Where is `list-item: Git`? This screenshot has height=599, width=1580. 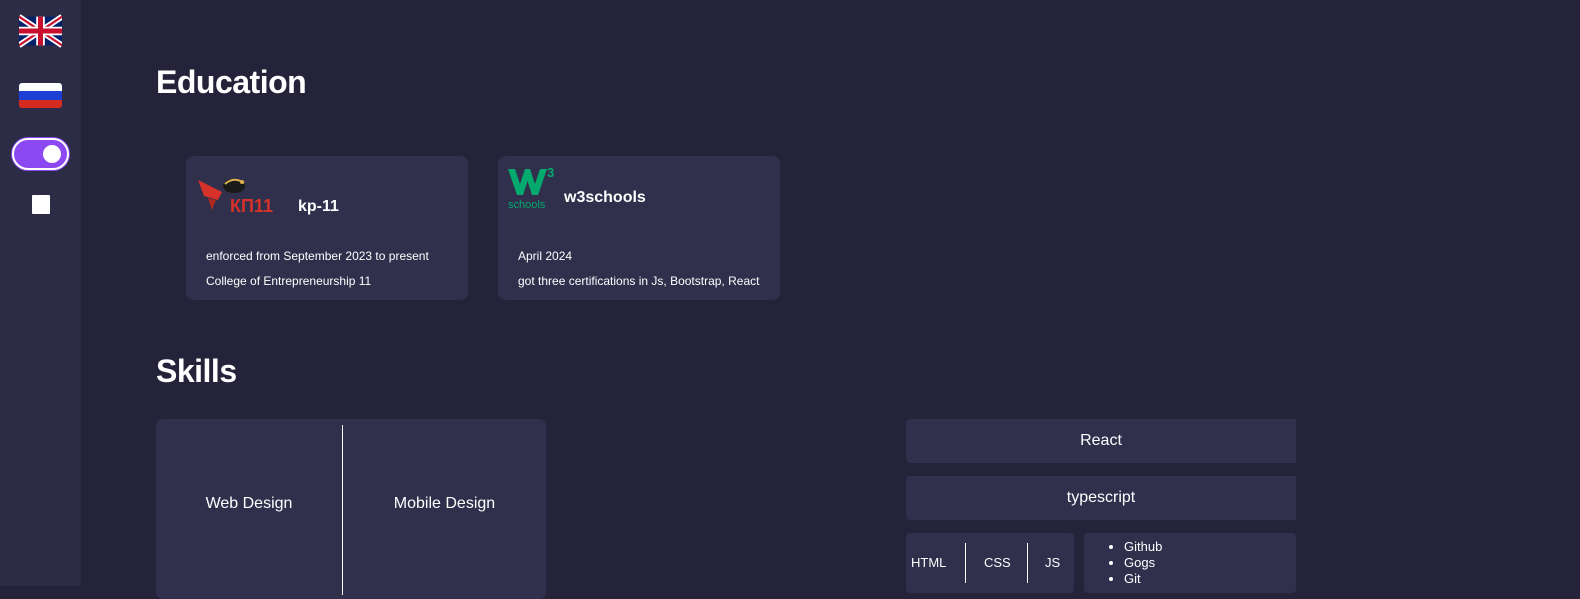
list-item: Git is located at coordinates (1143, 579).